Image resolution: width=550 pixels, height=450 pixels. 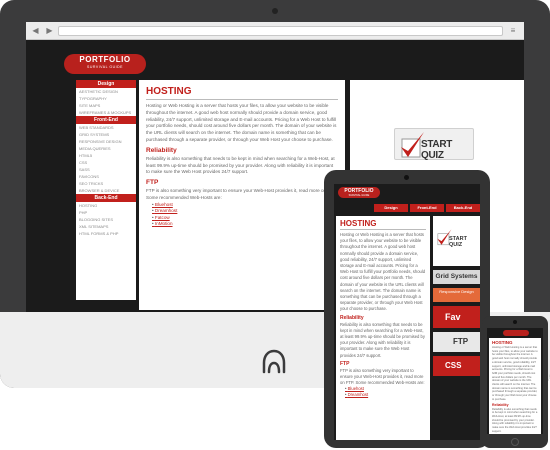 I want to click on tablet-camera, so click(x=406, y=177).